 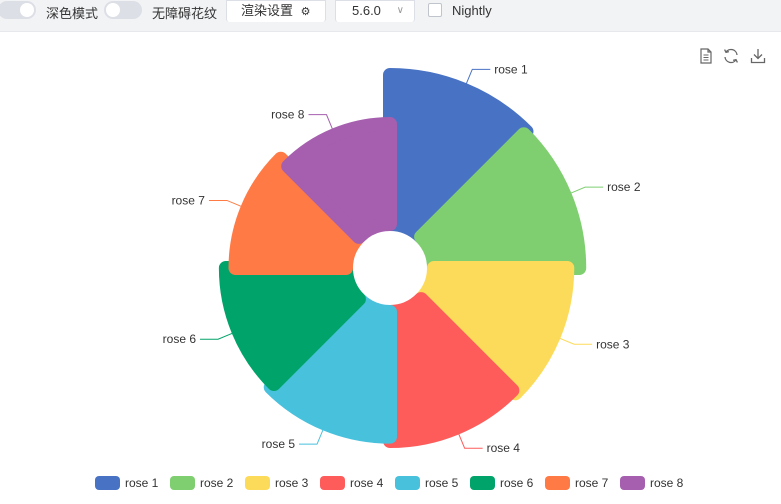 I want to click on render-settings-button: 渲染设置 ⚙, so click(x=276, y=11).